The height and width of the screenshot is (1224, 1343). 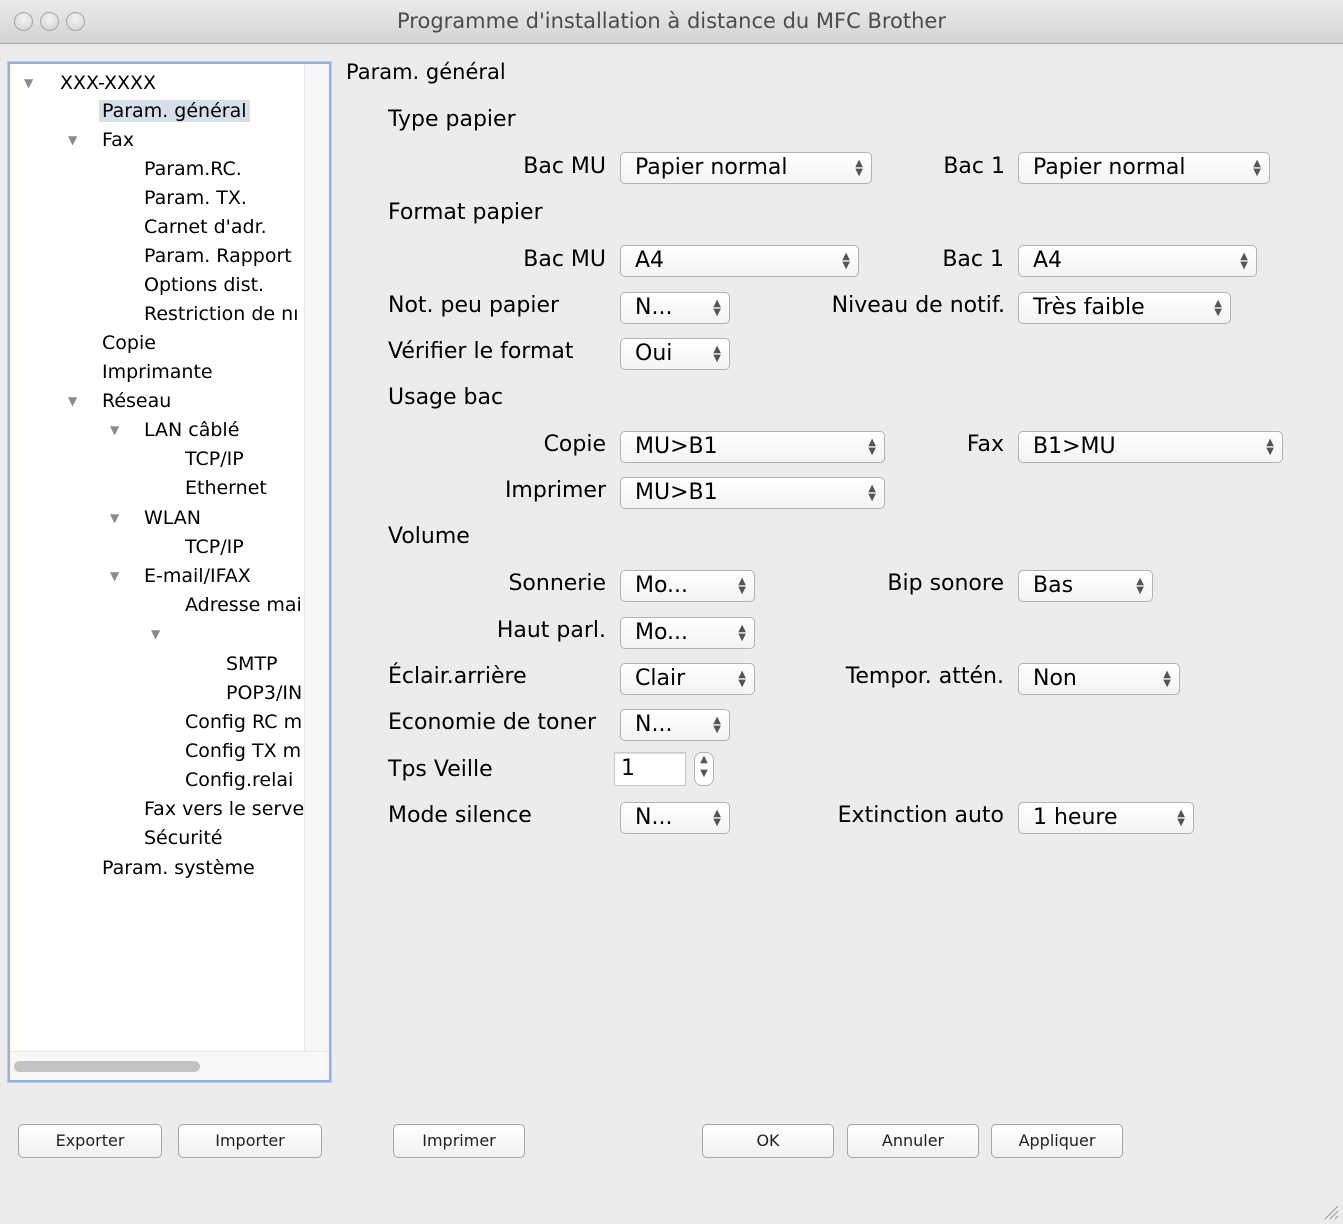 I want to click on tree-item-restriction: Restriction de nı, so click(x=221, y=314).